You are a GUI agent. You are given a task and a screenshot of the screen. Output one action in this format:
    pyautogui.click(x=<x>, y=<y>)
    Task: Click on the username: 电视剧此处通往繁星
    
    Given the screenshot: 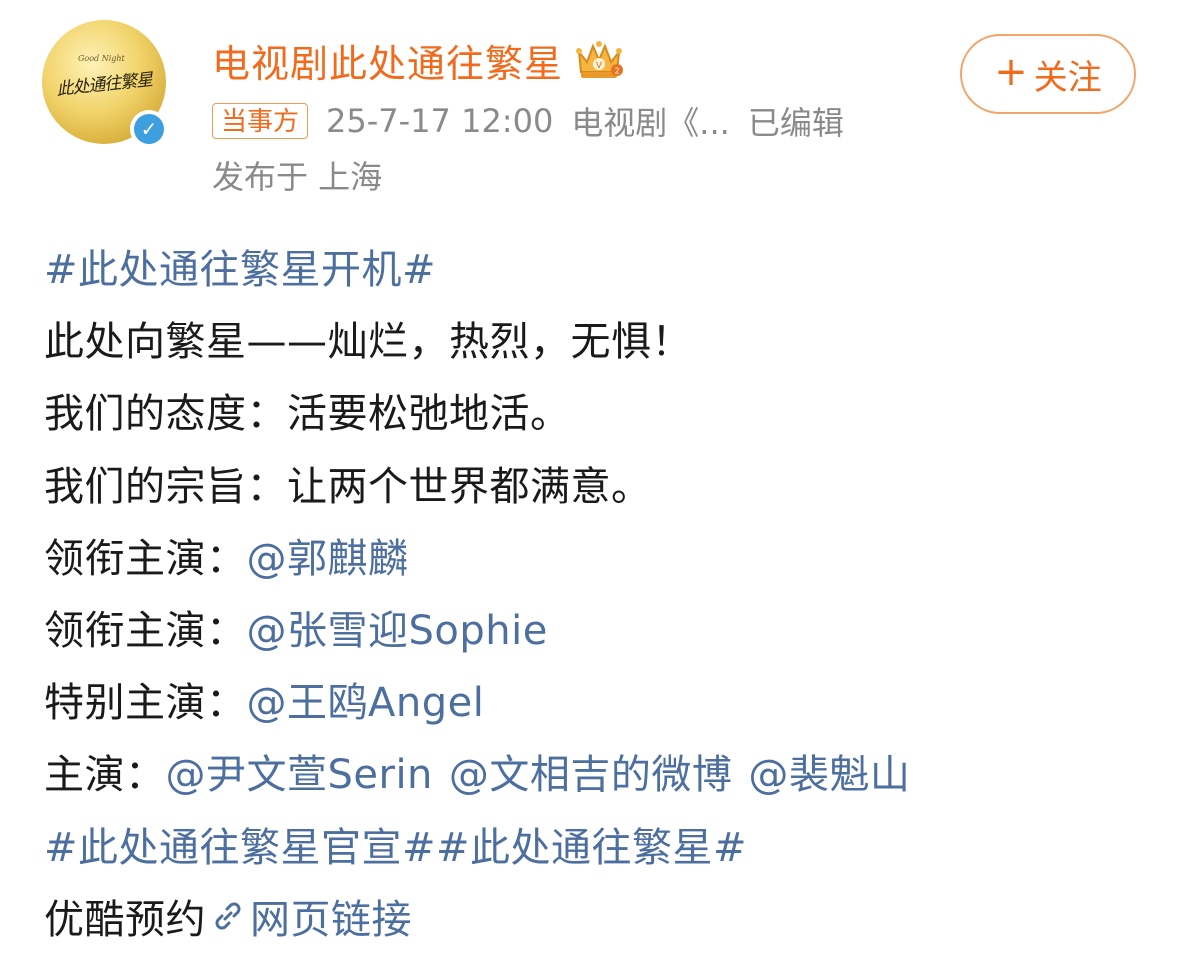 What is the action you would take?
    pyautogui.click(x=387, y=60)
    